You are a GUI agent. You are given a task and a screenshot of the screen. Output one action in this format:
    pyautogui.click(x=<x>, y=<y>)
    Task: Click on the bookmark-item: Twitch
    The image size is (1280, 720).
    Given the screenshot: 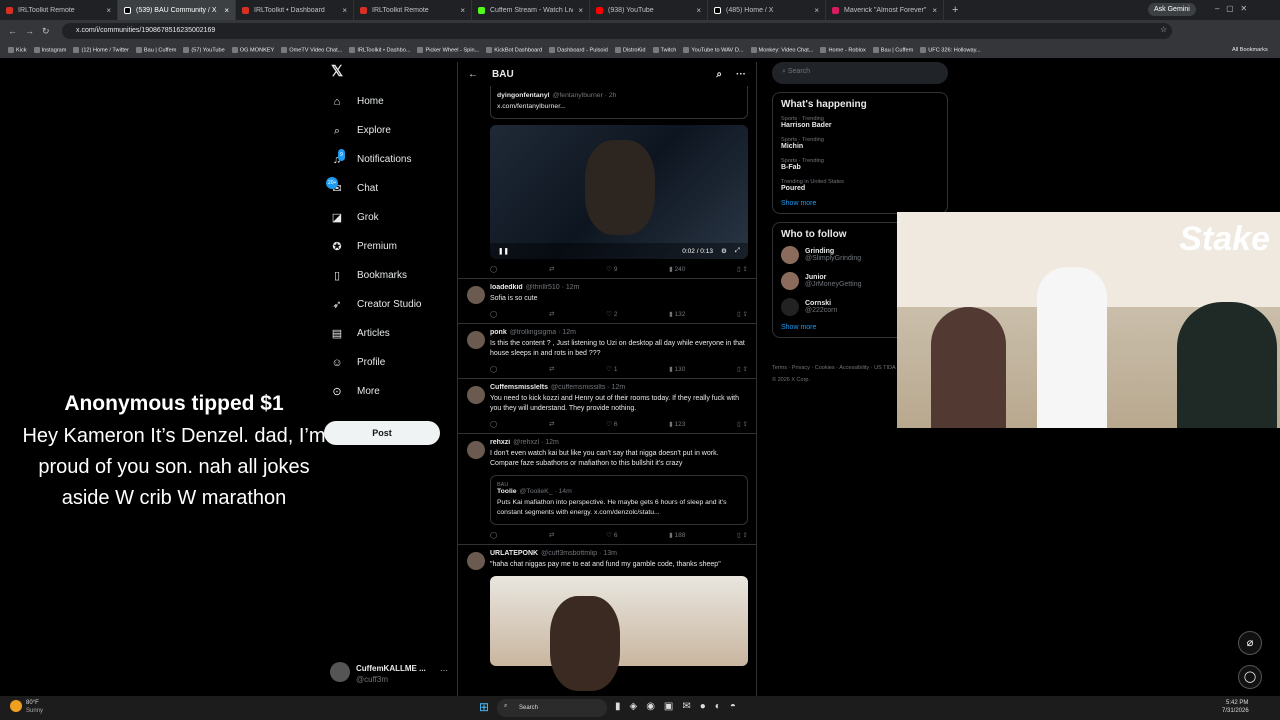 What is the action you would take?
    pyautogui.click(x=664, y=49)
    